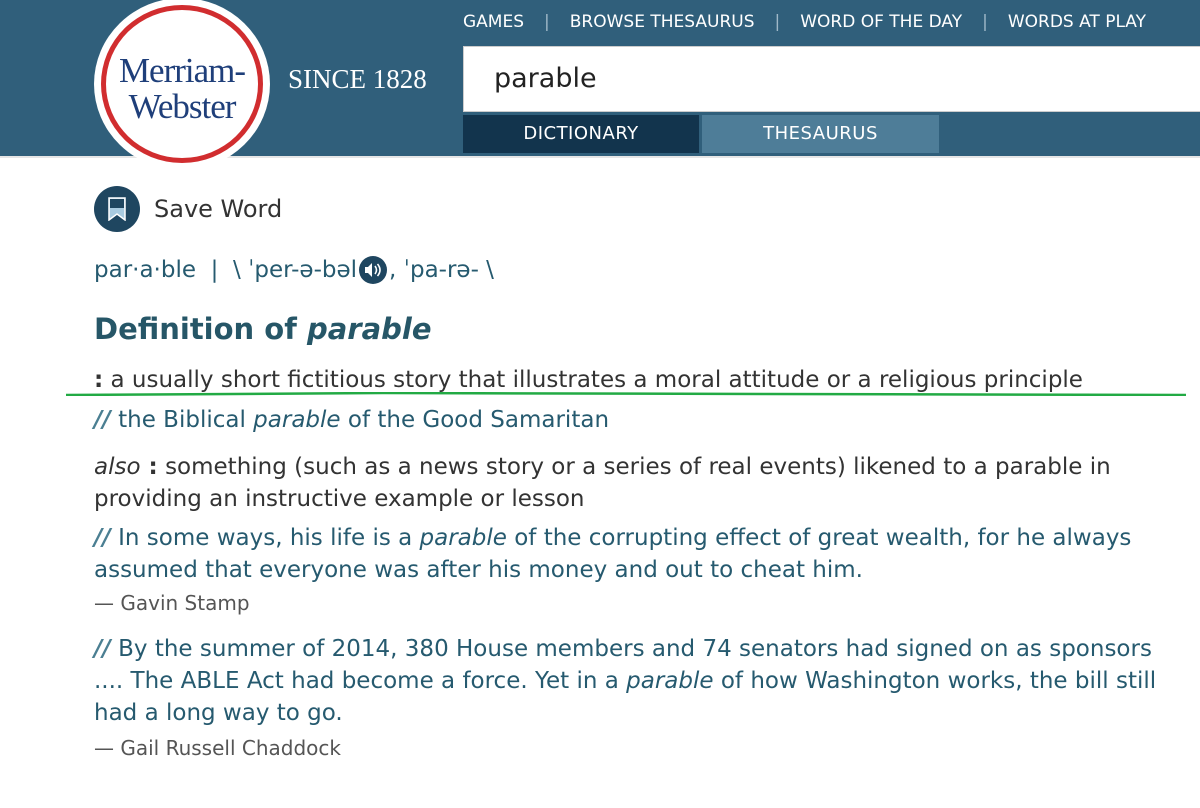  Describe the element at coordinates (217, 748) in the screenshot. I see `example-author: — Gail Russell Chaddock` at that location.